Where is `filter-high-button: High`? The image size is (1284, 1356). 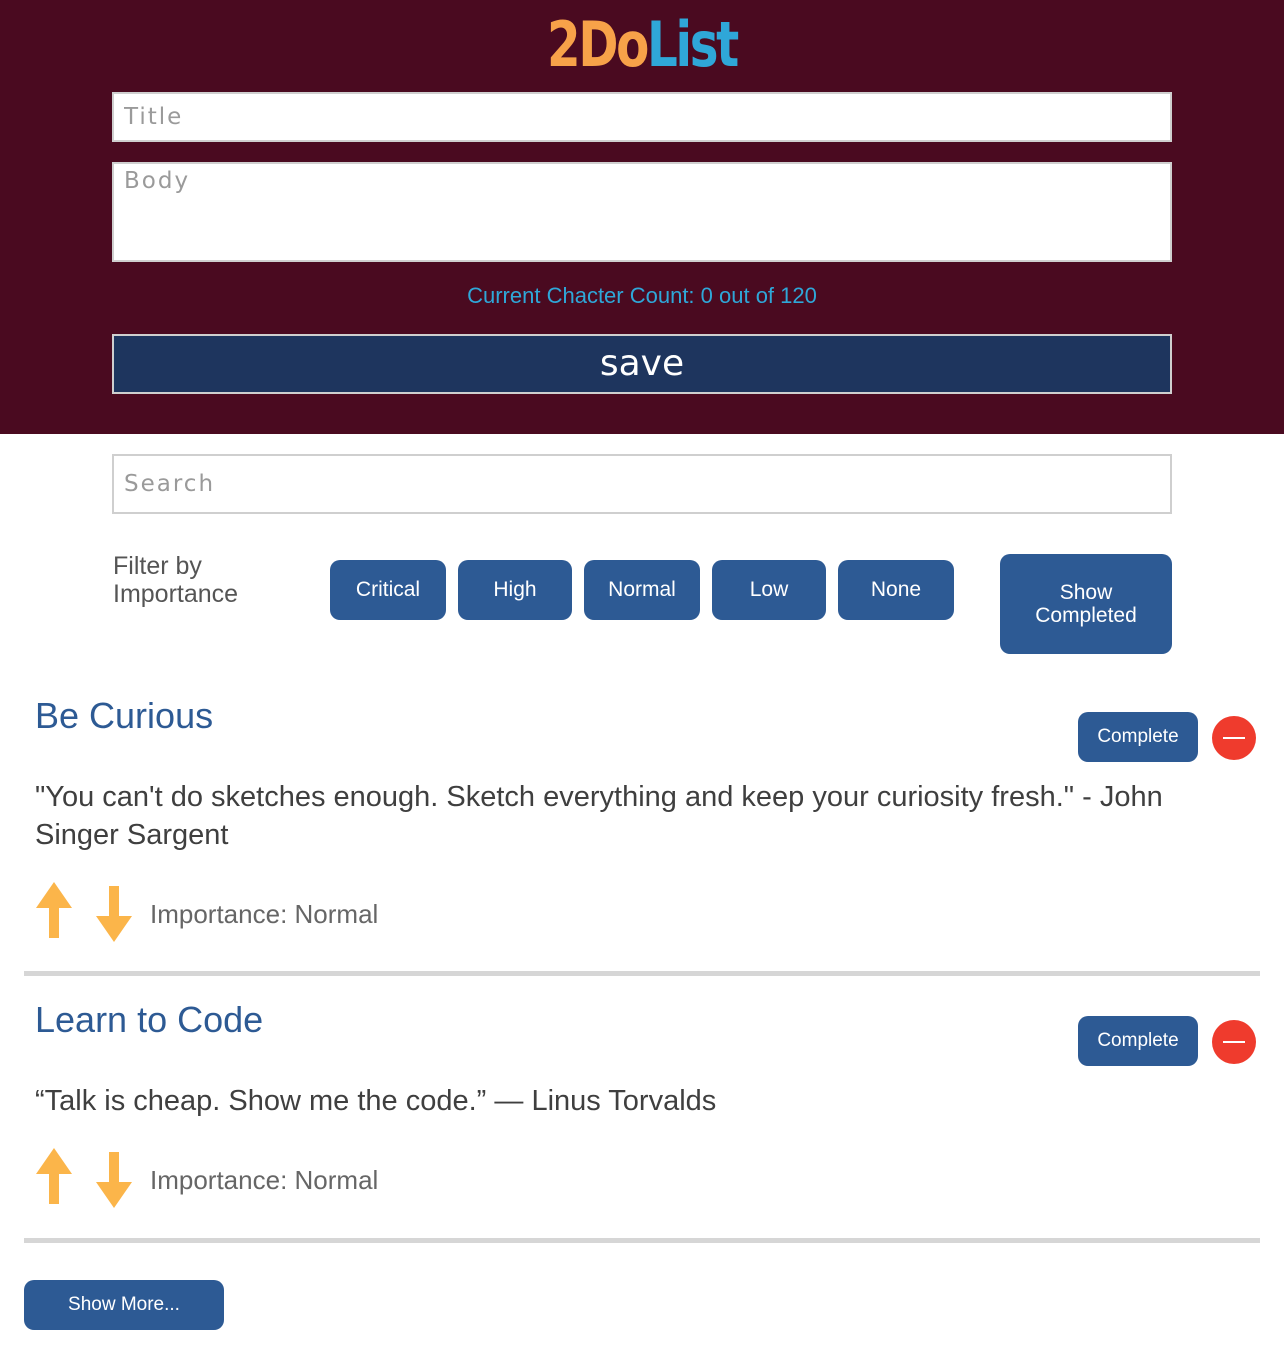 filter-high-button: High is located at coordinates (515, 590).